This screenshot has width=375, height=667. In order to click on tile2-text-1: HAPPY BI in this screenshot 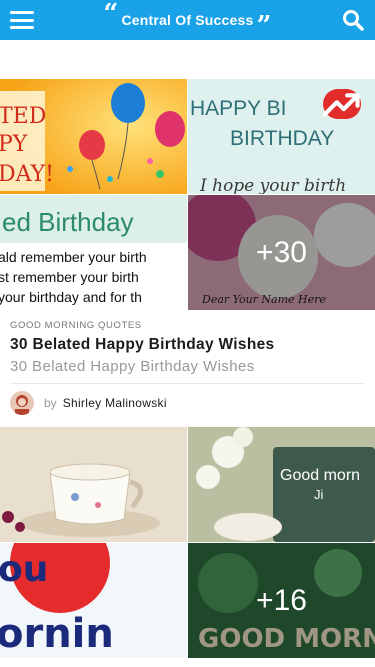, I will do `click(238, 108)`.